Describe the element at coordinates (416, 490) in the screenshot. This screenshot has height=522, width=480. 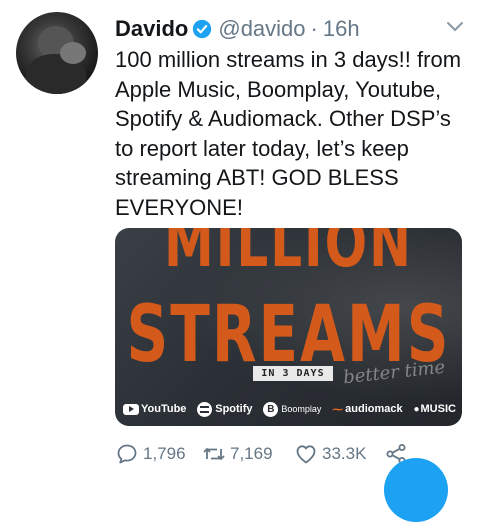
I see `compose-tweet-button` at that location.